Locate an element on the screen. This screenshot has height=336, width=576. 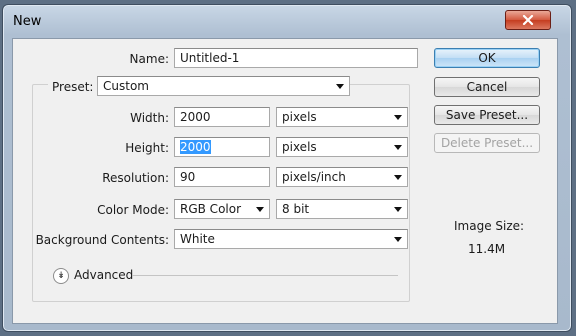
close-button is located at coordinates (528, 20).